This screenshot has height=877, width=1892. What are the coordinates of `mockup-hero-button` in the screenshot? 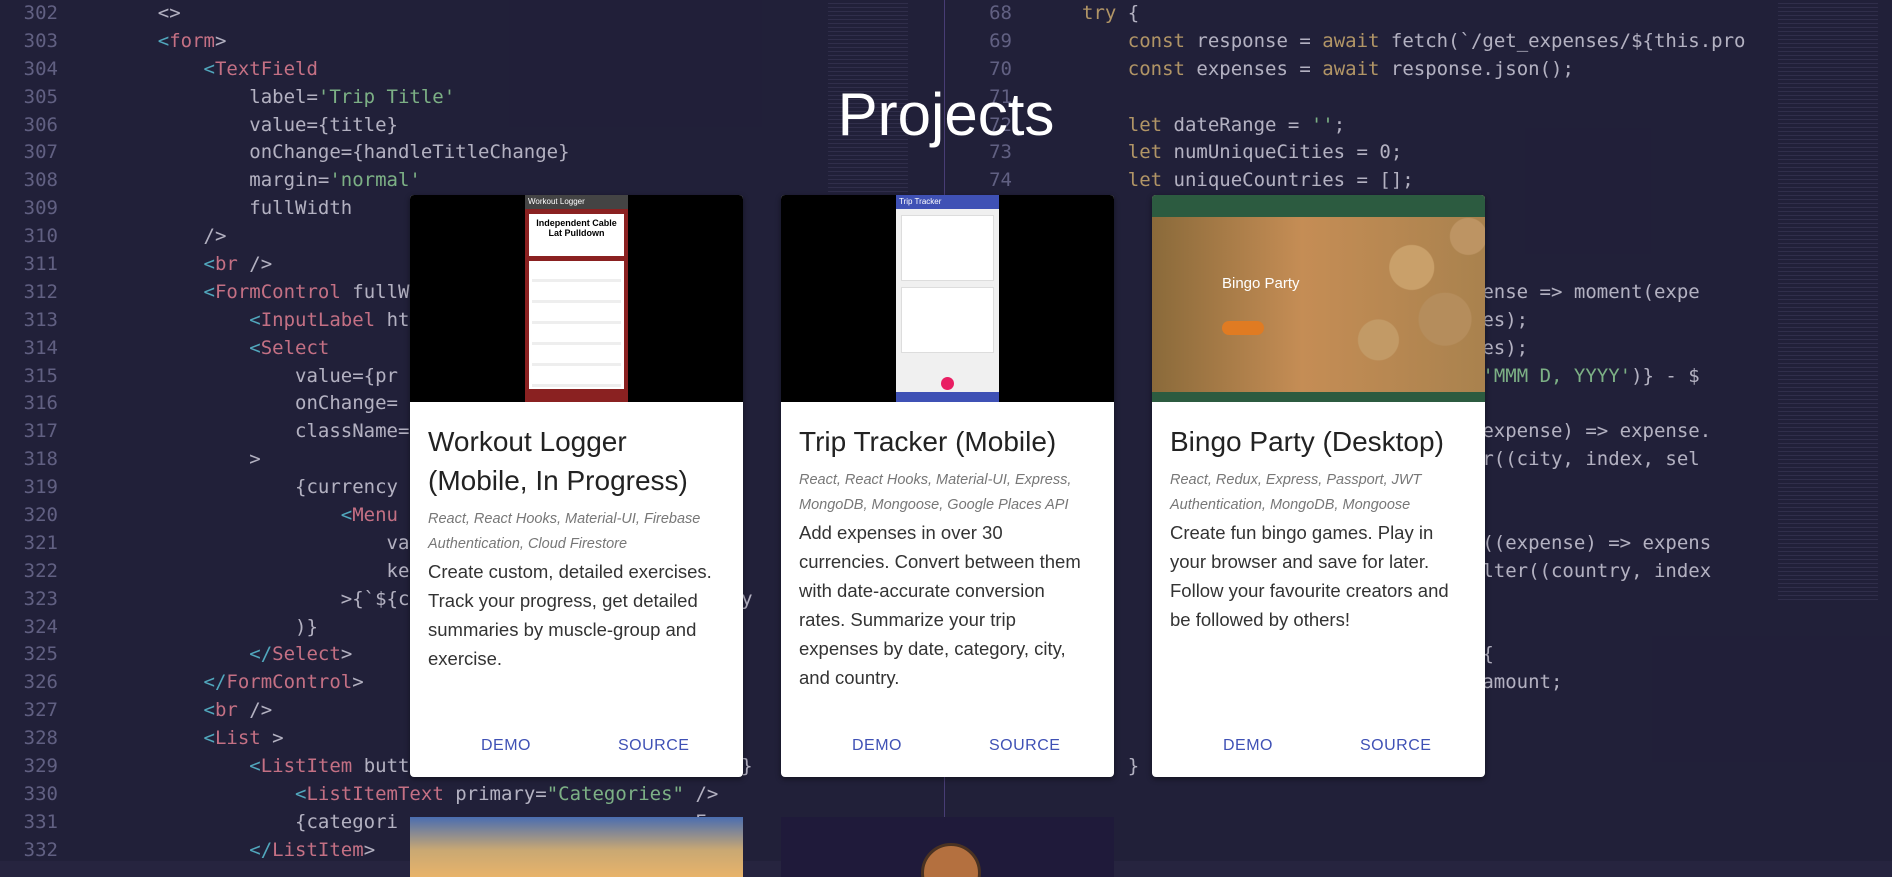 It's located at (1243, 328).